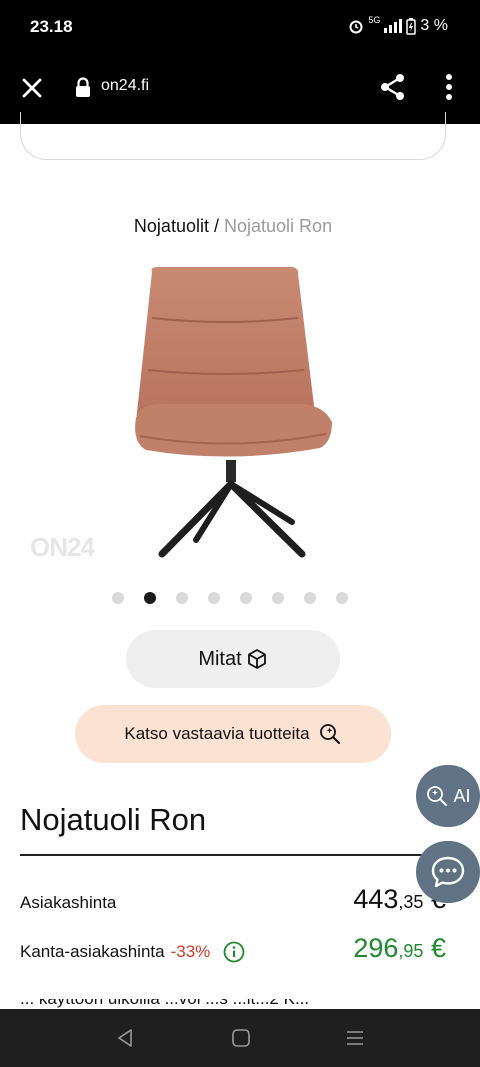  I want to click on ai-search-icon, so click(437, 796).